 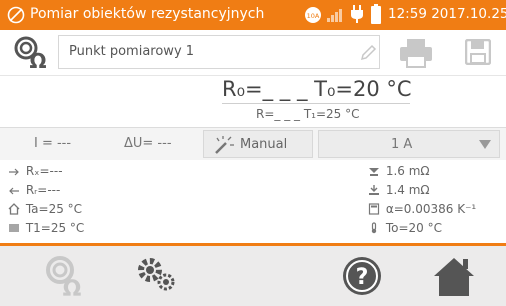 I want to click on rr-result-readout: 1.4 mΩ, so click(x=399, y=190).